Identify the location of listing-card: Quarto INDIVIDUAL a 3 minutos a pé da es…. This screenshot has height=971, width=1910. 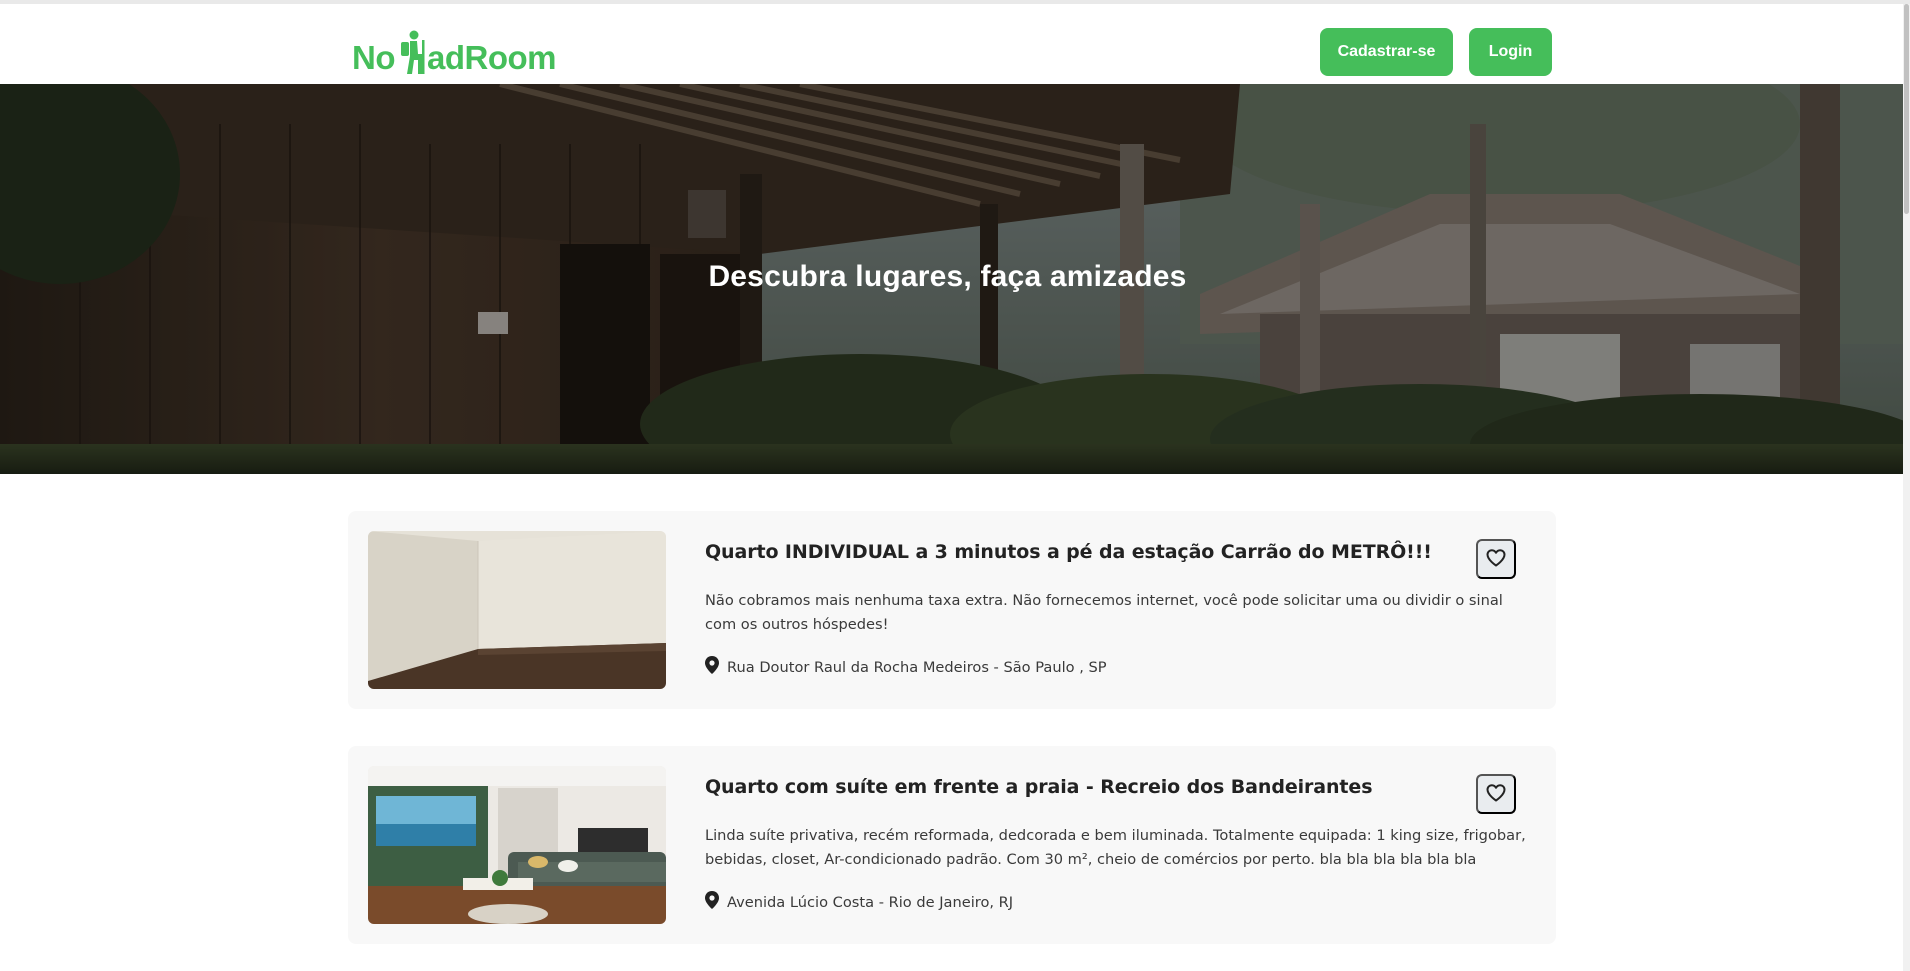
(952, 610).